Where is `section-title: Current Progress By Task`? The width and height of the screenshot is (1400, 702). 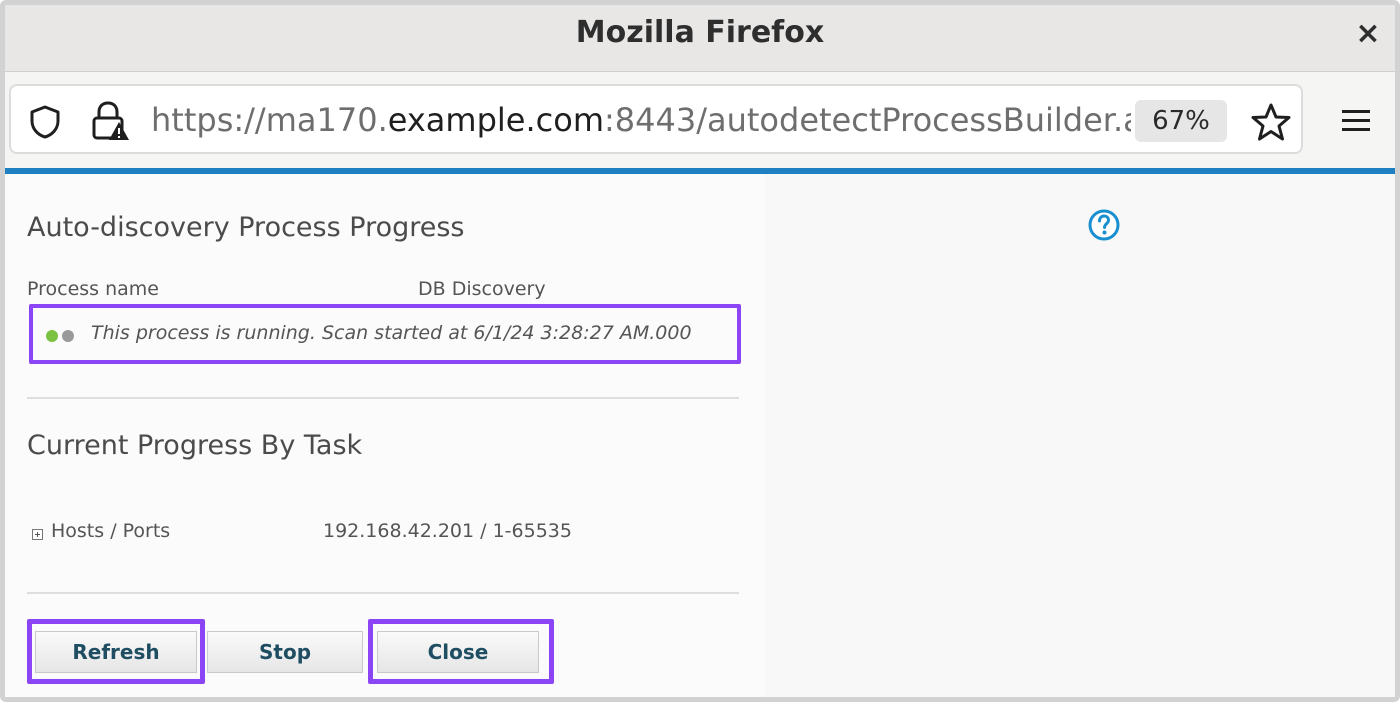 section-title: Current Progress By Task is located at coordinates (195, 445).